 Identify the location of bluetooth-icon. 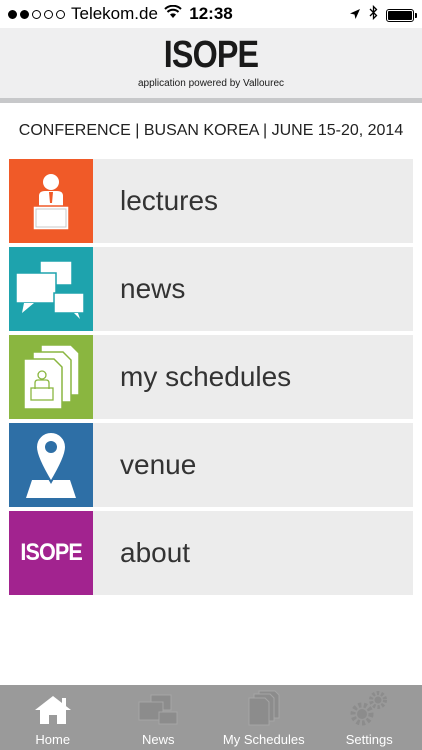
(373, 14).